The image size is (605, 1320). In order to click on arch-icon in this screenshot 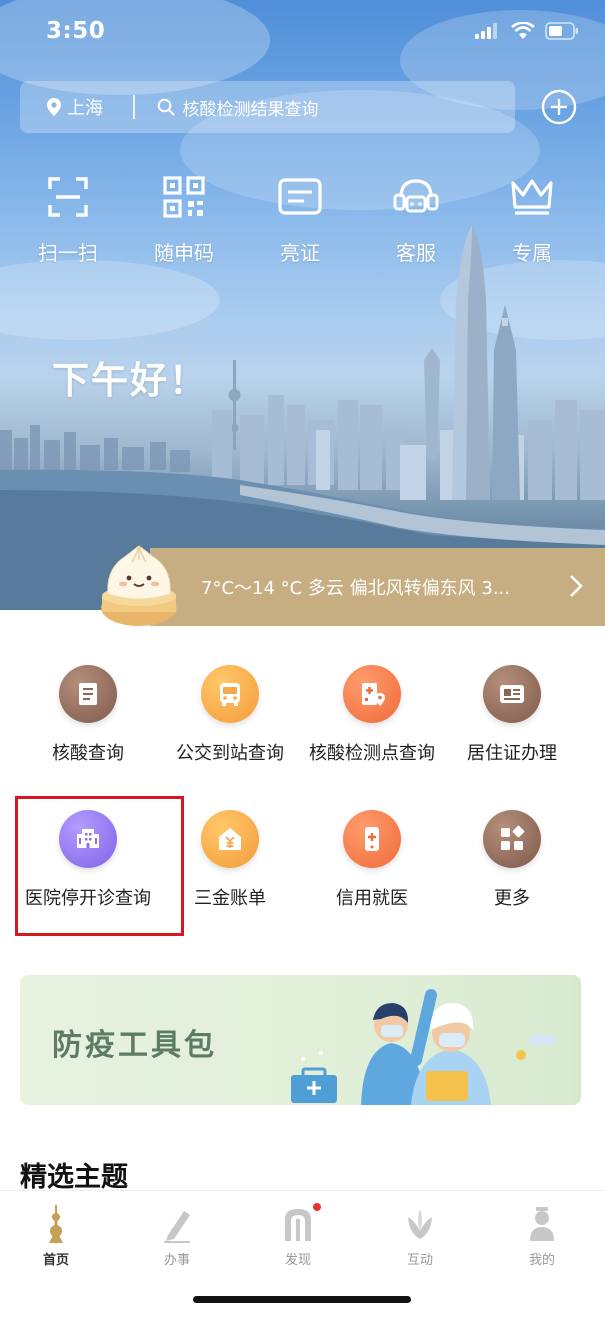, I will do `click(298, 1225)`.